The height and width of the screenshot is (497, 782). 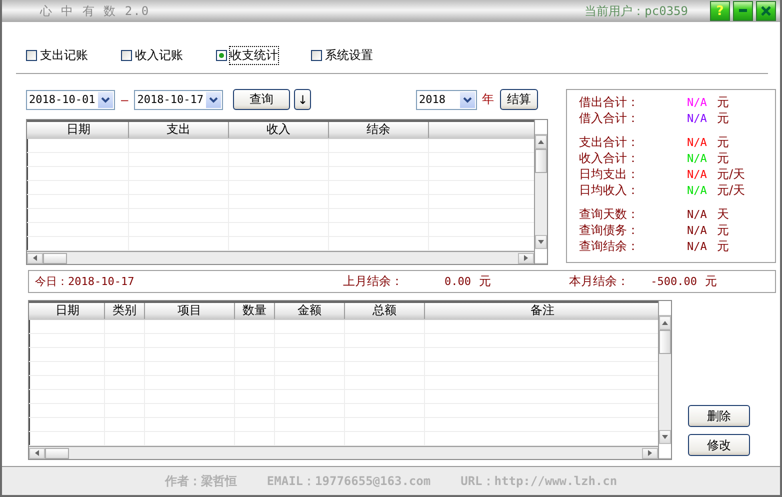 I want to click on this-month-label: 本月结余：, so click(x=599, y=281).